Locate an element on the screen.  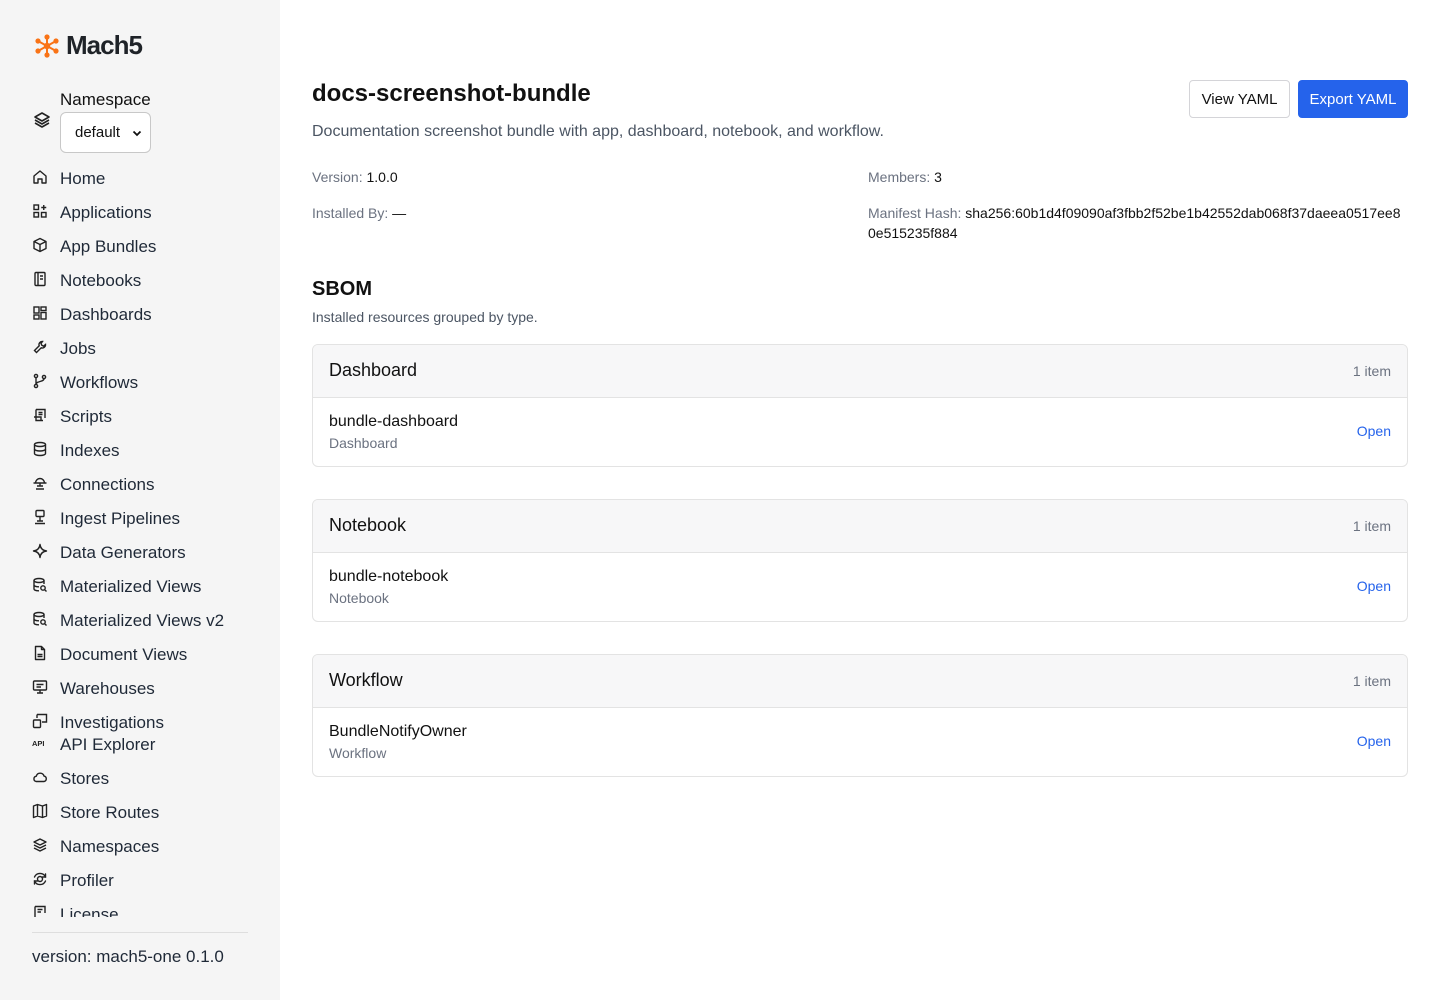
git-branch-icon is located at coordinates (40, 381).